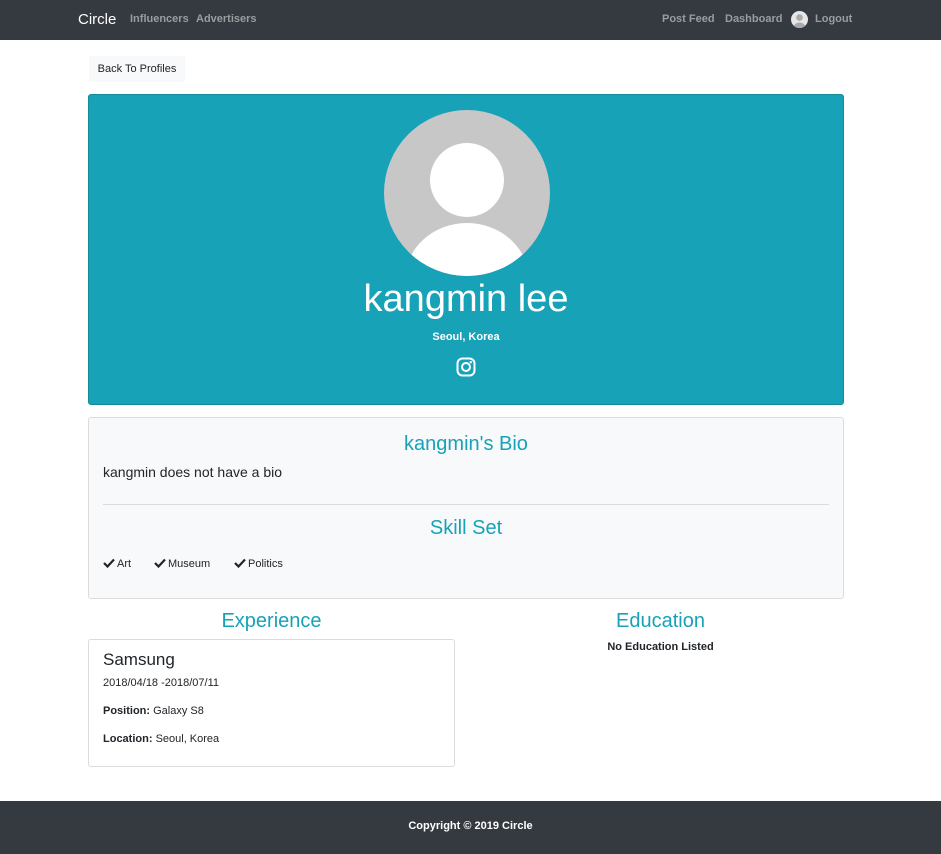 This screenshot has width=941, height=854. I want to click on nav-link-dashboard: Dashboard, so click(753, 19).